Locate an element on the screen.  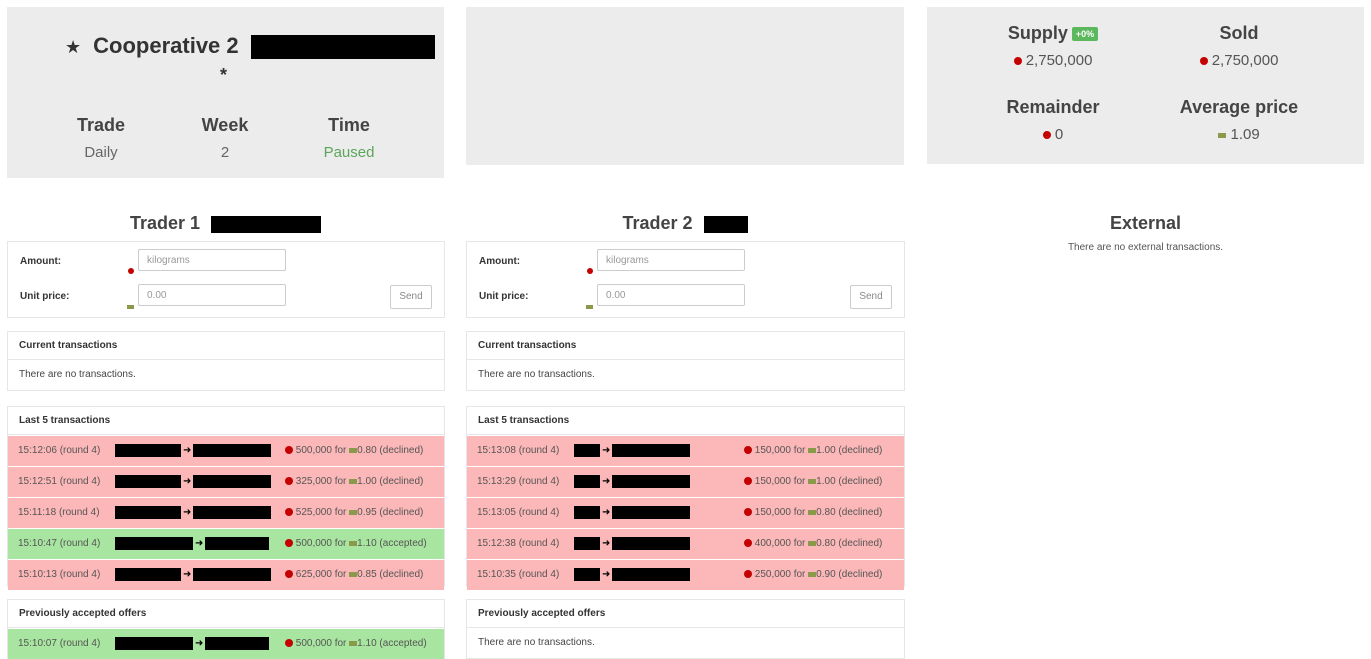
section-heading: Previously accepted offers is located at coordinates (226, 614).